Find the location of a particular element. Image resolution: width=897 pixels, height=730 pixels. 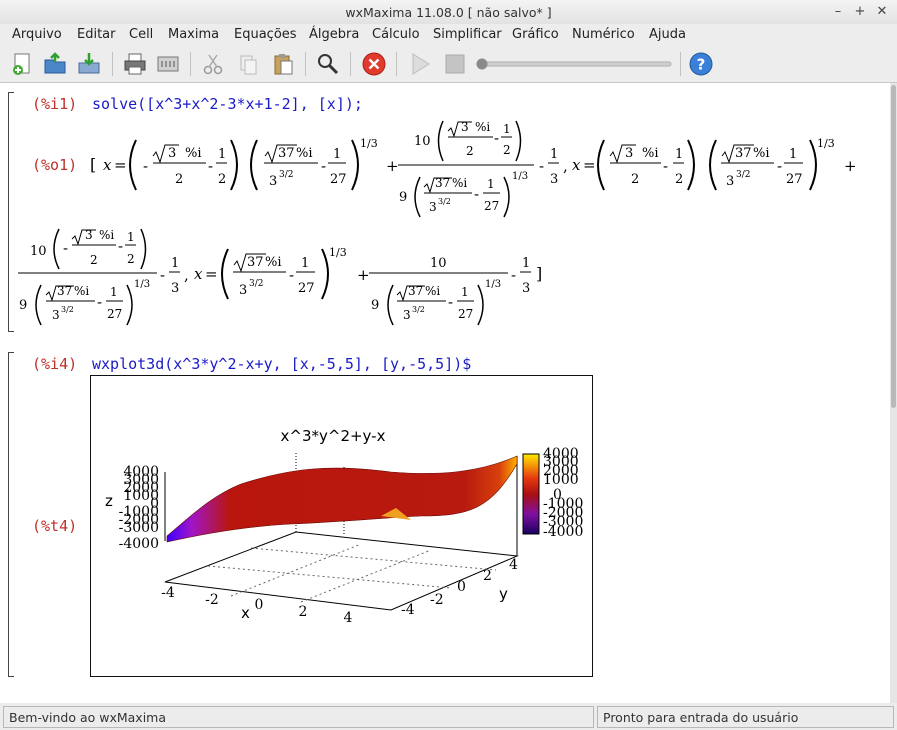

status-left: Bem-vindo ao wxMaxima is located at coordinates (298, 717).